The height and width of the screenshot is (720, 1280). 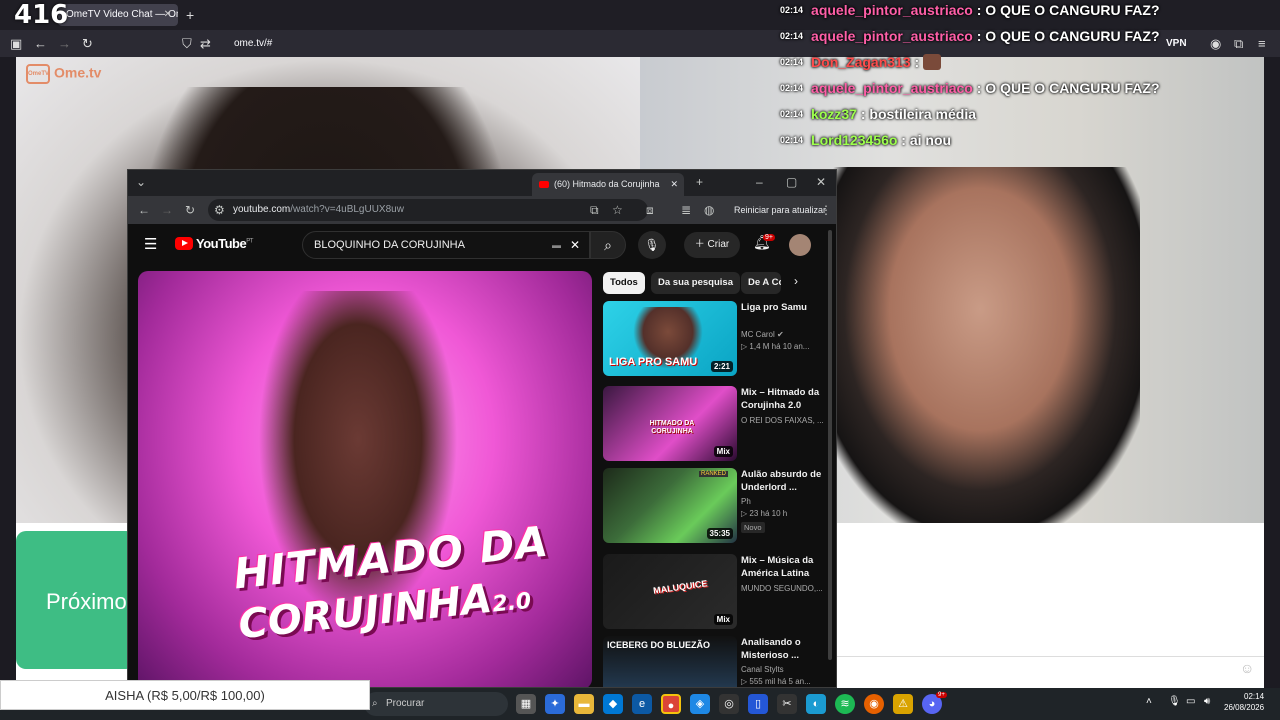 What do you see at coordinates (670, 591) in the screenshot?
I see `video-thumbnail: MALUQUICE Mix` at bounding box center [670, 591].